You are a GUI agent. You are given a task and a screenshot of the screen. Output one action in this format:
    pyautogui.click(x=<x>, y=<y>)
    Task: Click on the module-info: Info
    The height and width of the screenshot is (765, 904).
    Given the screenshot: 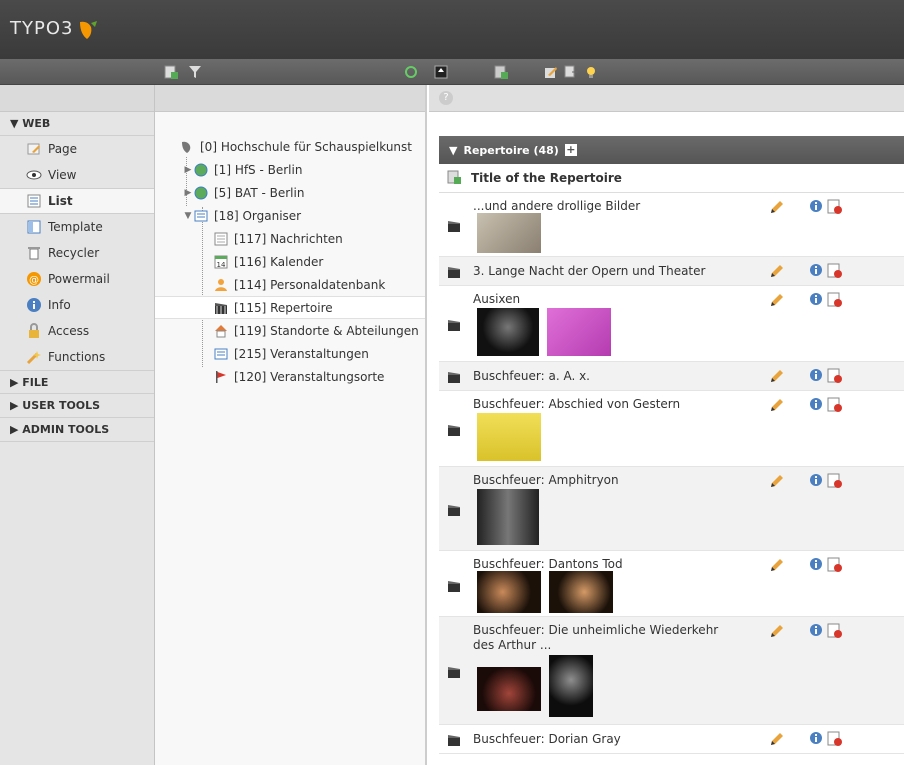 What is the action you would take?
    pyautogui.click(x=77, y=305)
    